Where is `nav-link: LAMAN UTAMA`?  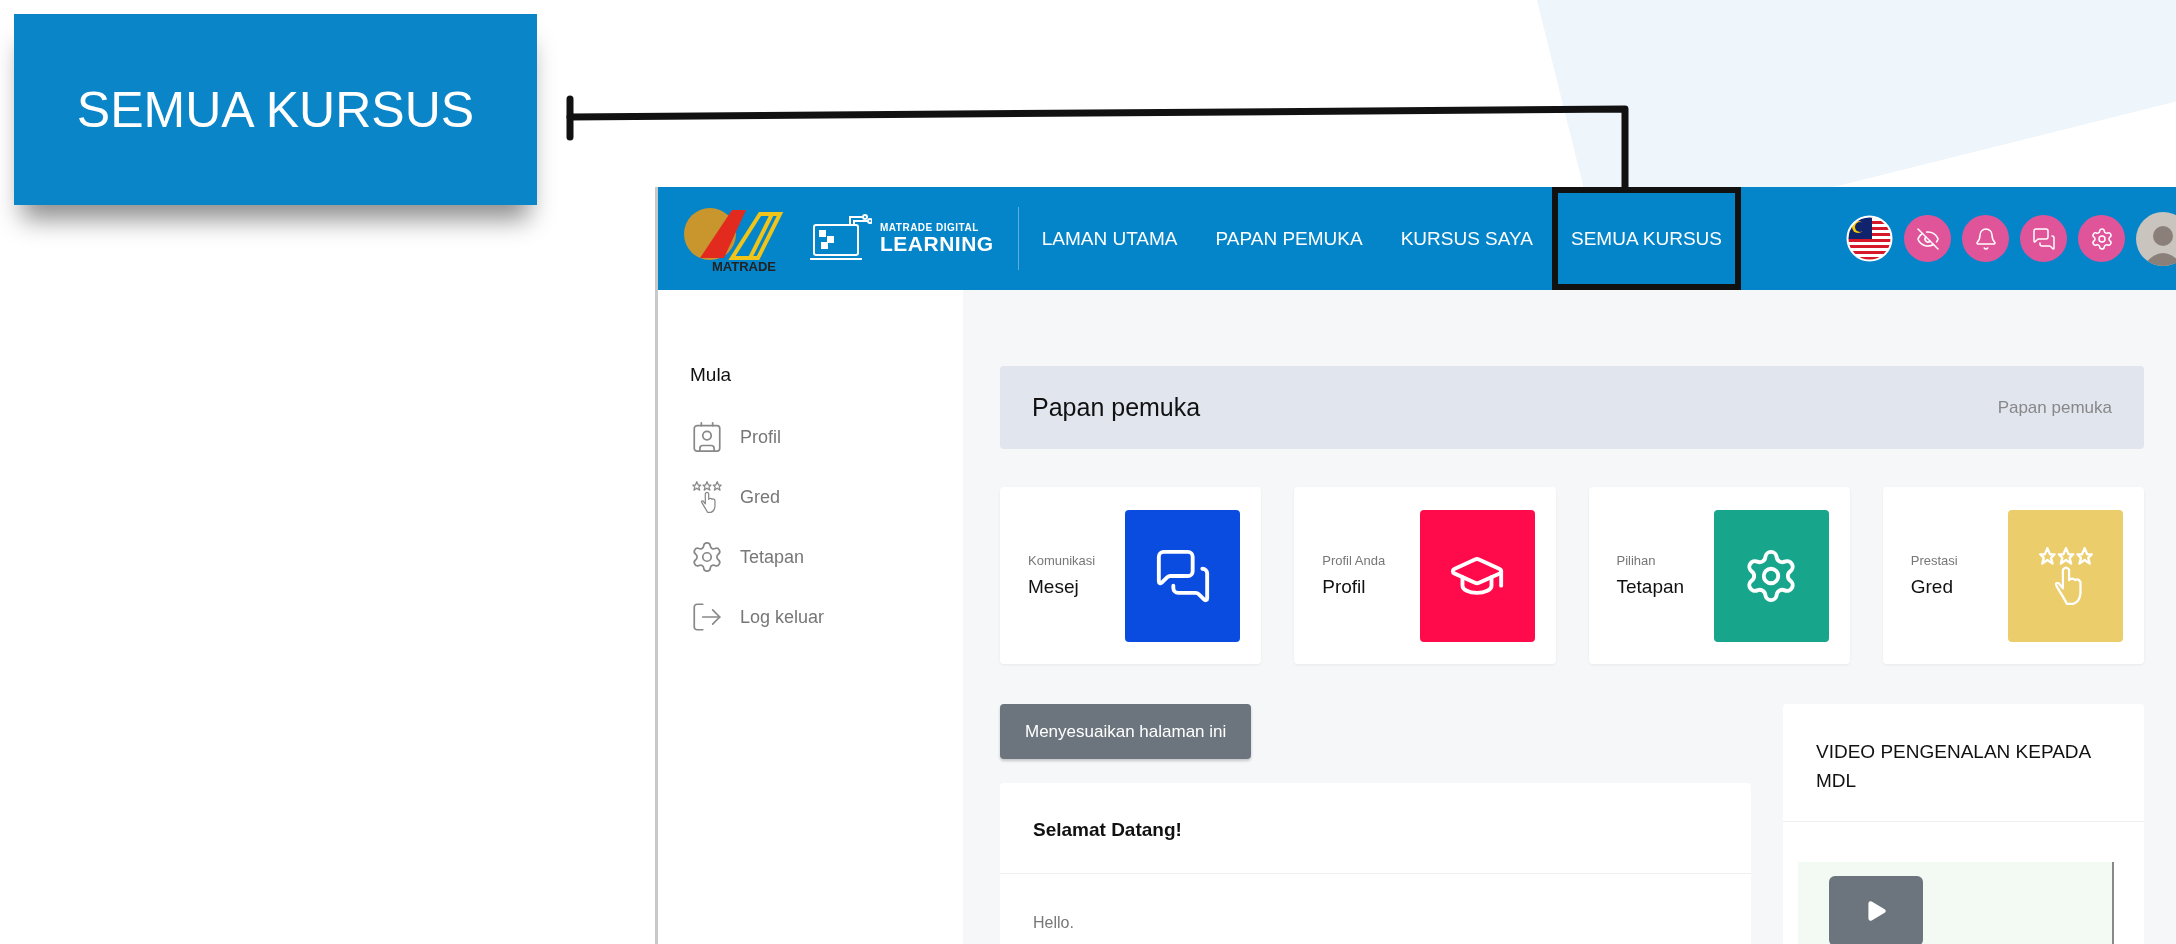 nav-link: LAMAN UTAMA is located at coordinates (1109, 238).